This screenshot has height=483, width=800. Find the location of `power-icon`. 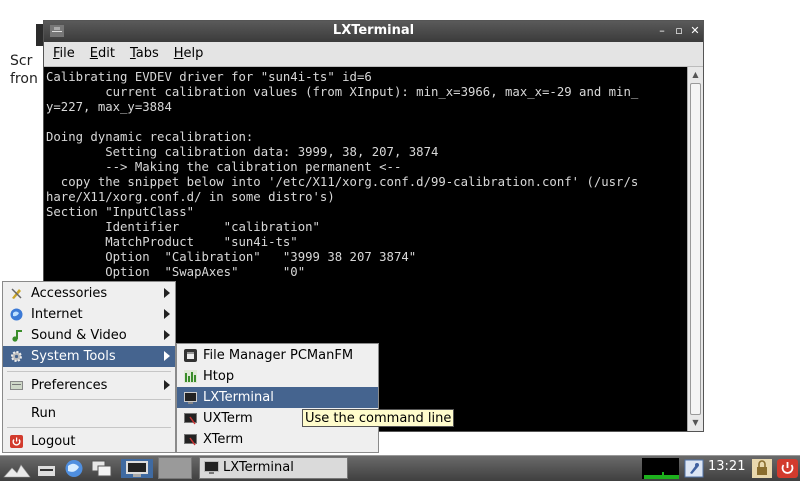

power-icon is located at coordinates (16, 441).